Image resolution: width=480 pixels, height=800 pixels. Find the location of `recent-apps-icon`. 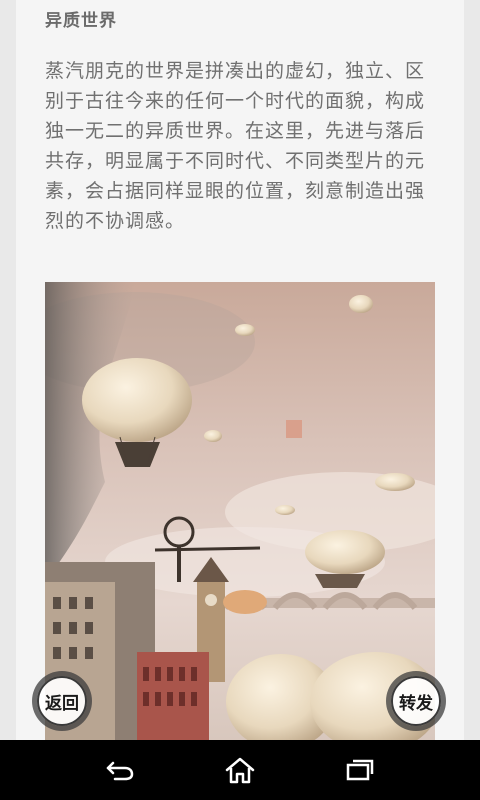

recent-apps-icon is located at coordinates (360, 770).